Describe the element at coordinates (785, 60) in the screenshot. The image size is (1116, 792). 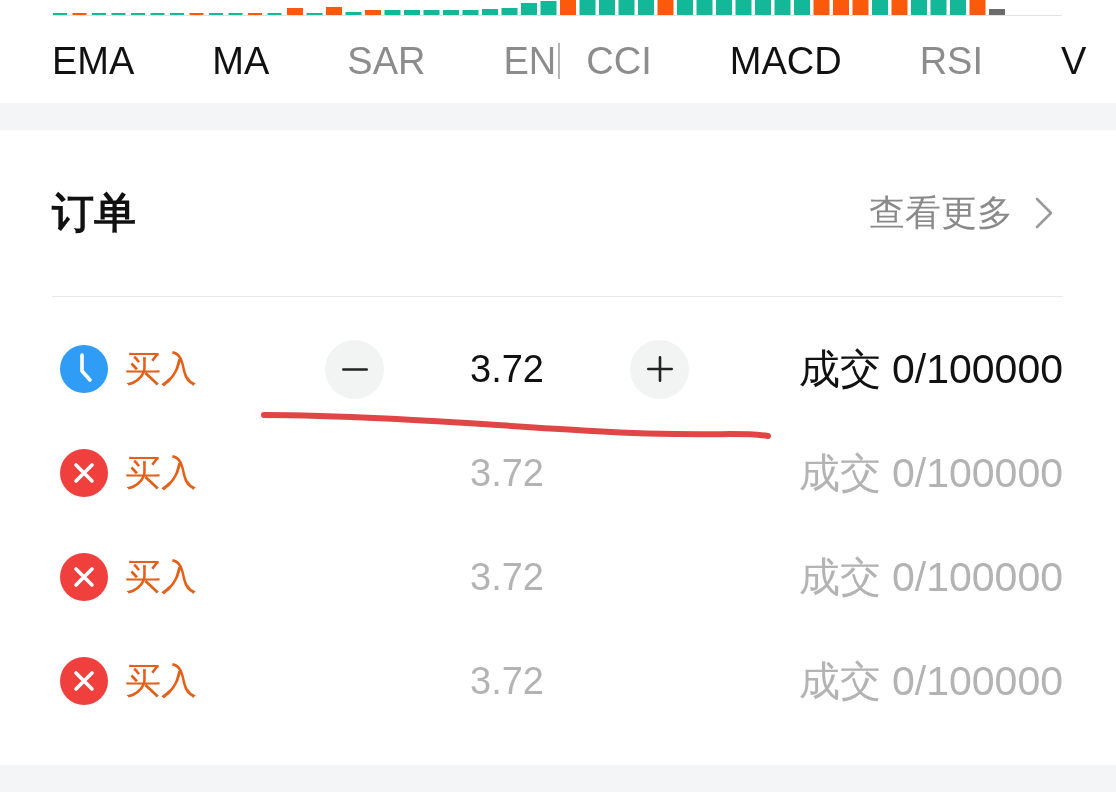
I see `indicator-tab: MACD` at that location.